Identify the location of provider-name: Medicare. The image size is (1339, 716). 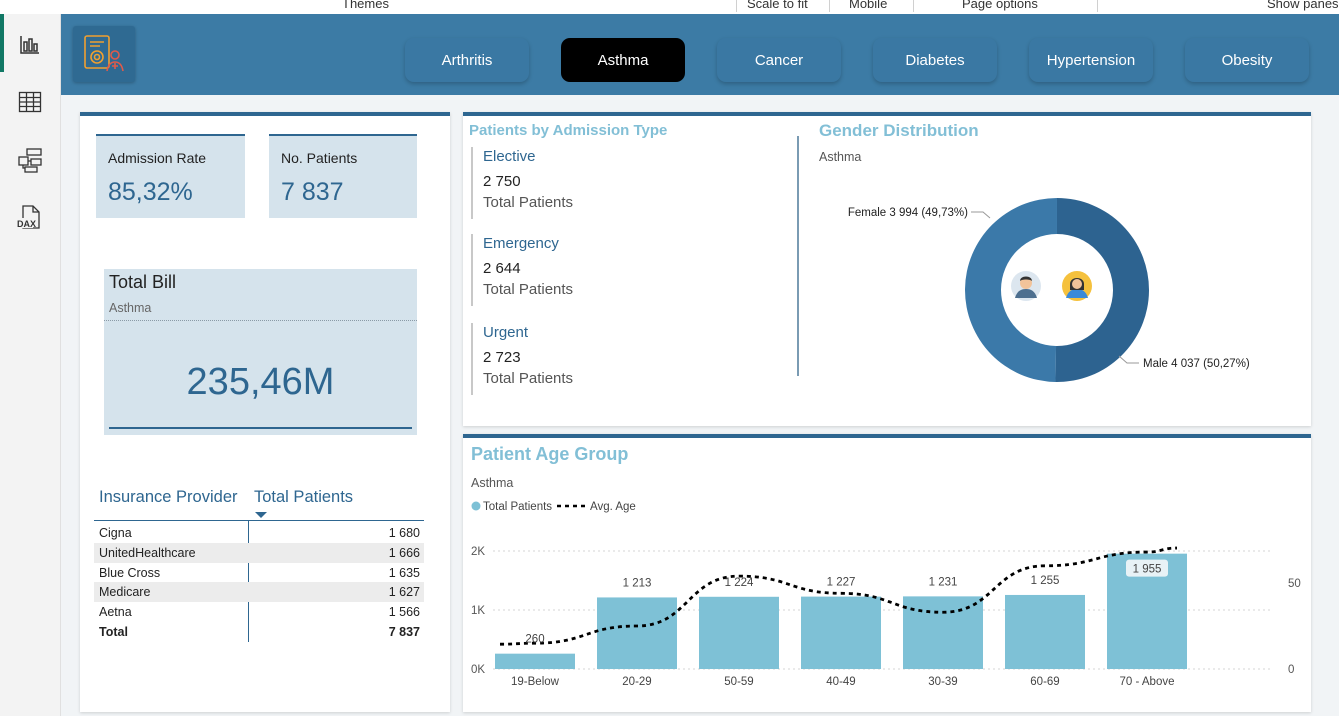
(125, 592).